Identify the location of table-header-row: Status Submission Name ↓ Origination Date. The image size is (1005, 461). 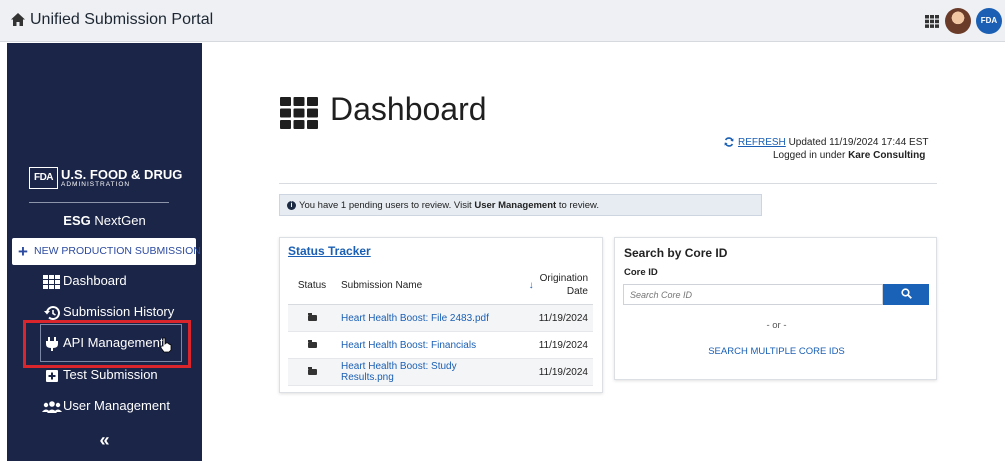
(440, 285).